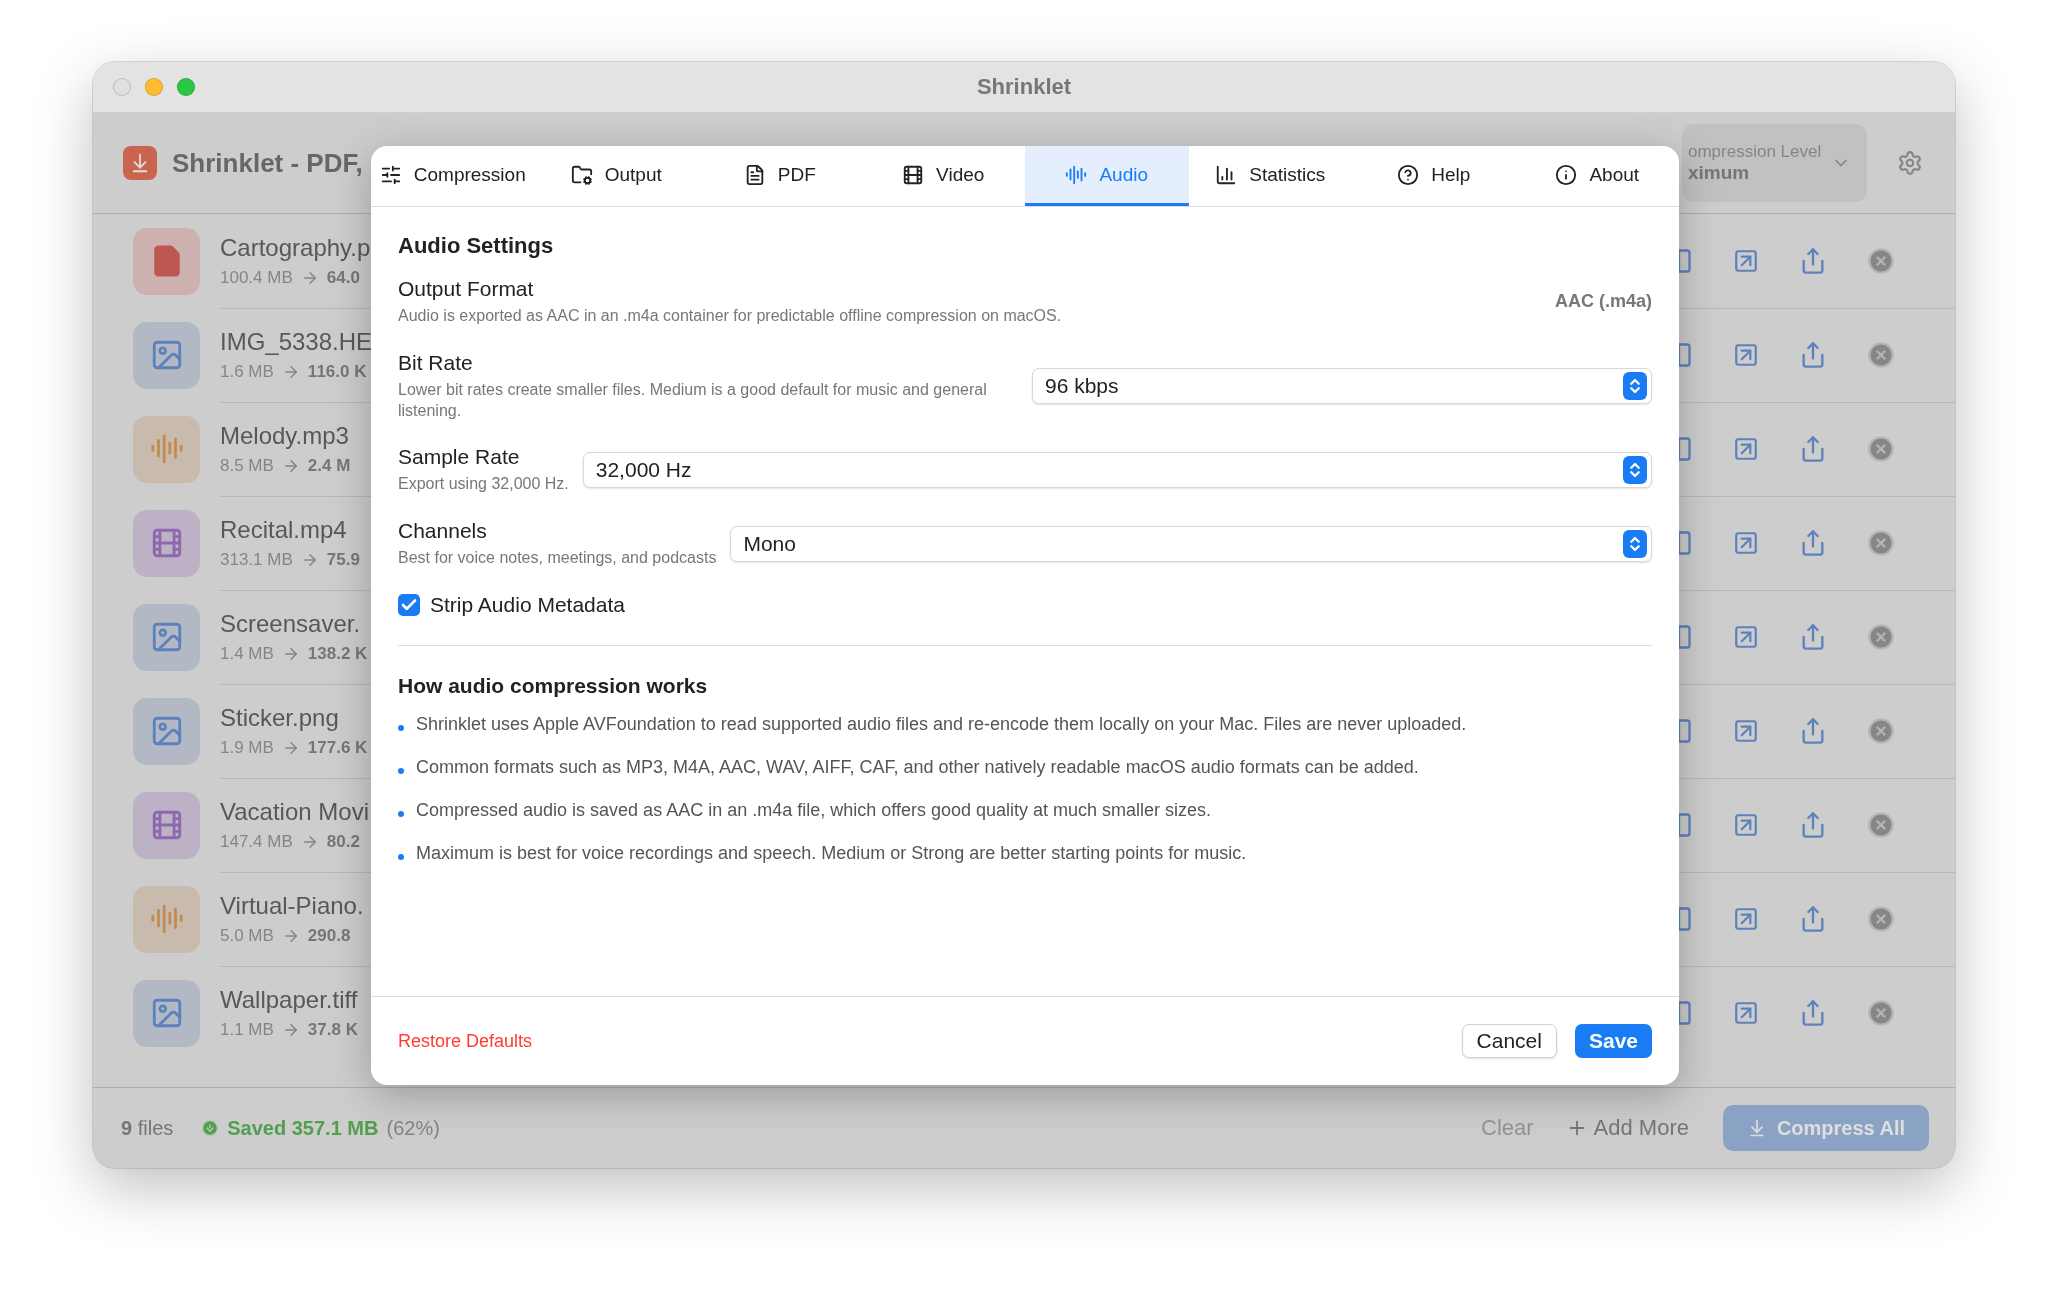 The width and height of the screenshot is (2048, 1293). Describe the element at coordinates (943, 176) in the screenshot. I see `settings-tab: Video` at that location.